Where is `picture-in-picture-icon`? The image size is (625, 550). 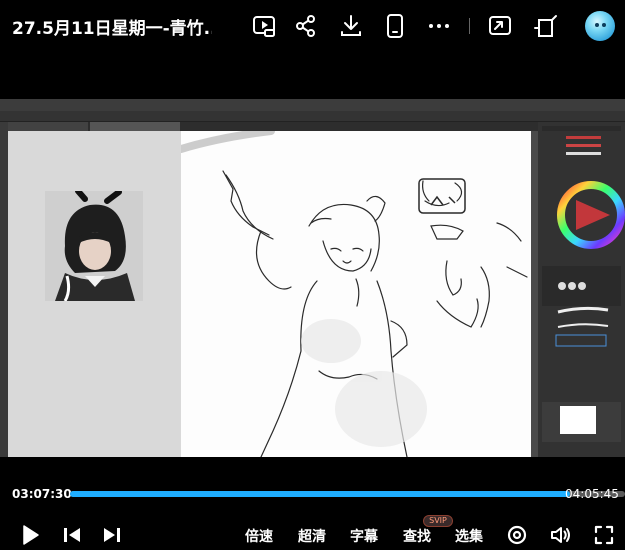 picture-in-picture-icon is located at coordinates (264, 26).